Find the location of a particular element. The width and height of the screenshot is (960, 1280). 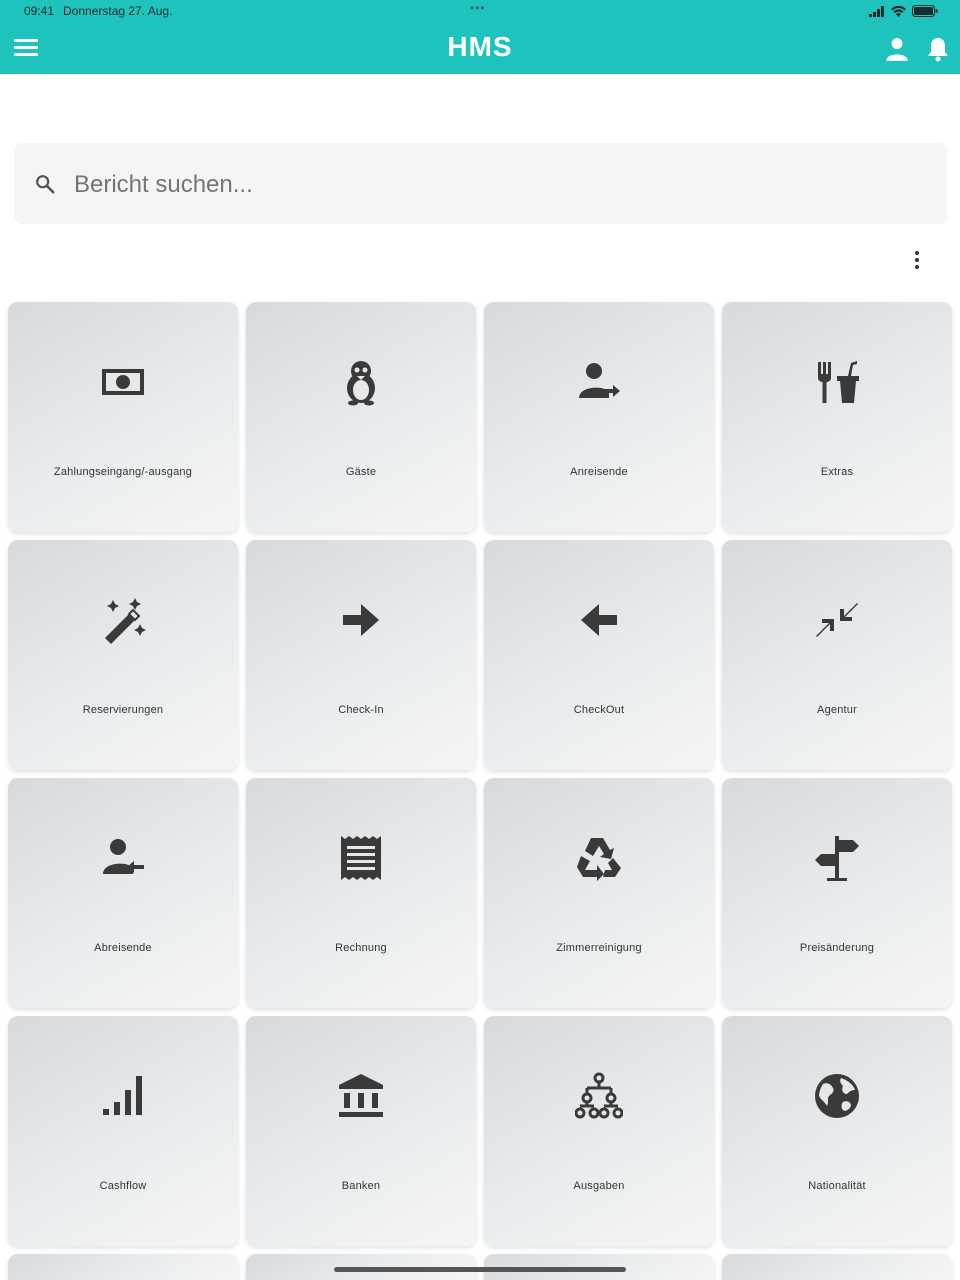

bell-icon is located at coordinates (938, 49).